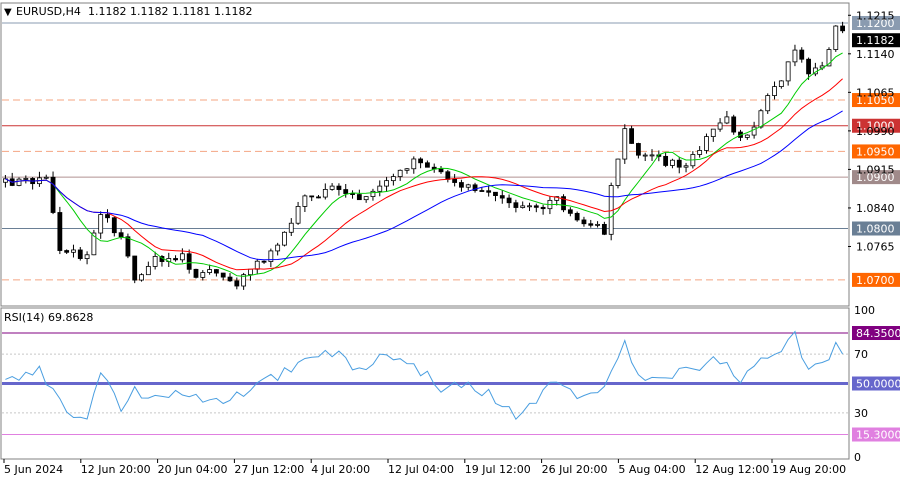  Describe the element at coordinates (875, 92) in the screenshot. I see `price-tick-label: 1.1065` at that location.